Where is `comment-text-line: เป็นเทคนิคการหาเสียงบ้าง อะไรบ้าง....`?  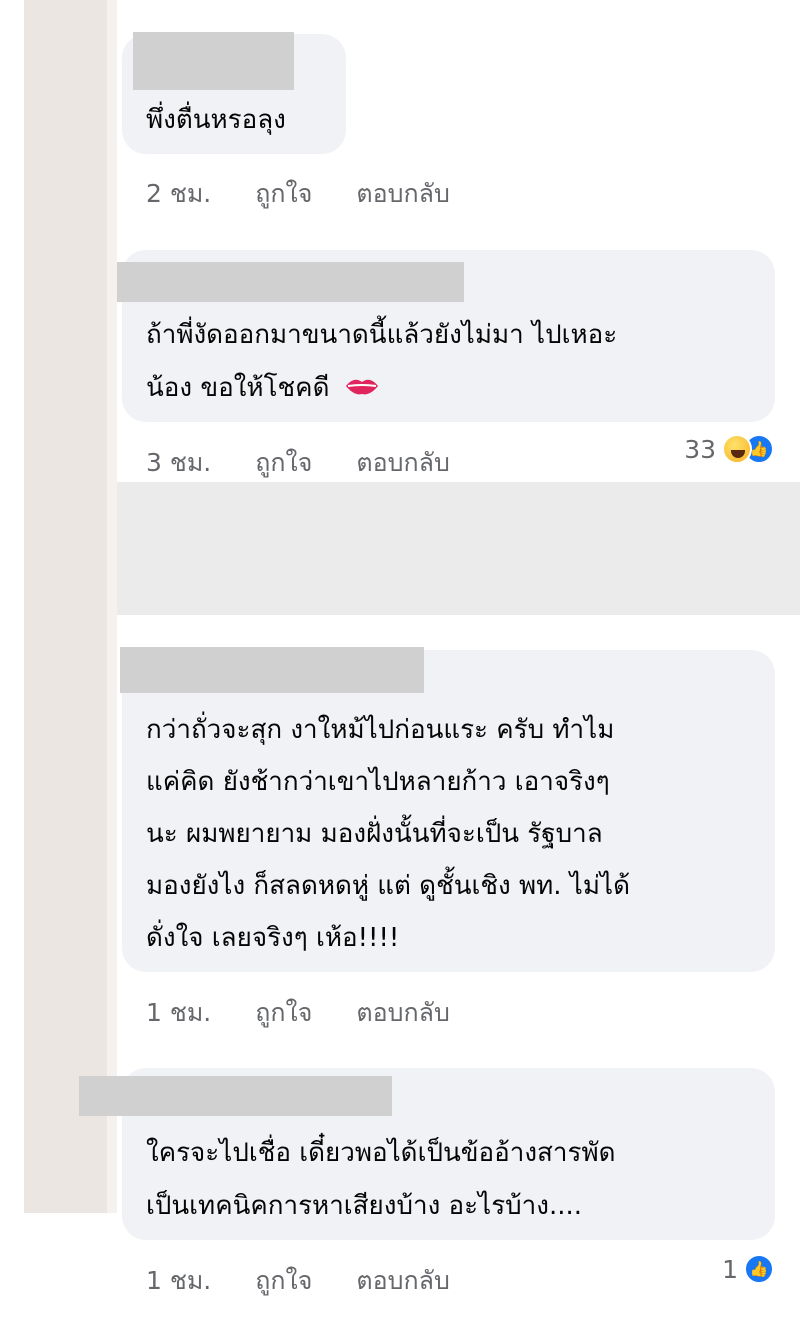
comment-text-line: เป็นเทคนิคการหาเสียงบ้าง อะไรบ้าง.... is located at coordinates (364, 1206).